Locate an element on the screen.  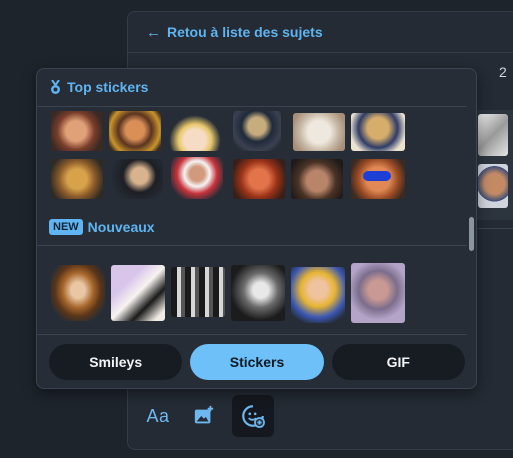
top-stickers-header: Top stickers is located at coordinates (98, 87).